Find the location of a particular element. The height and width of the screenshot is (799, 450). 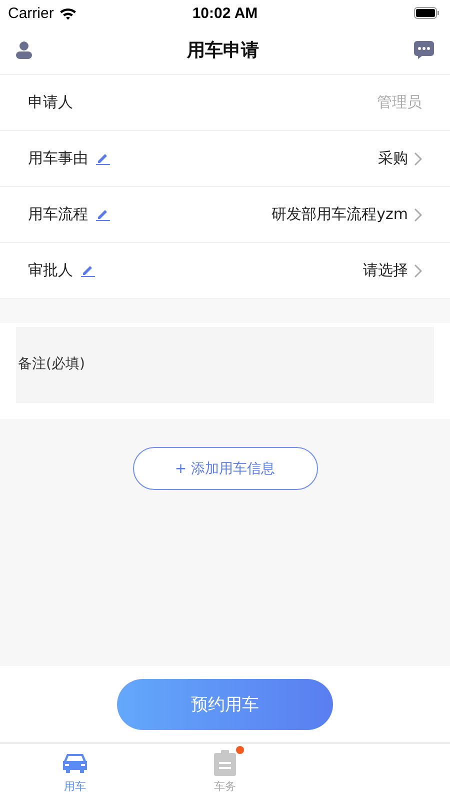

field-label: 用车流程 is located at coordinates (58, 214).